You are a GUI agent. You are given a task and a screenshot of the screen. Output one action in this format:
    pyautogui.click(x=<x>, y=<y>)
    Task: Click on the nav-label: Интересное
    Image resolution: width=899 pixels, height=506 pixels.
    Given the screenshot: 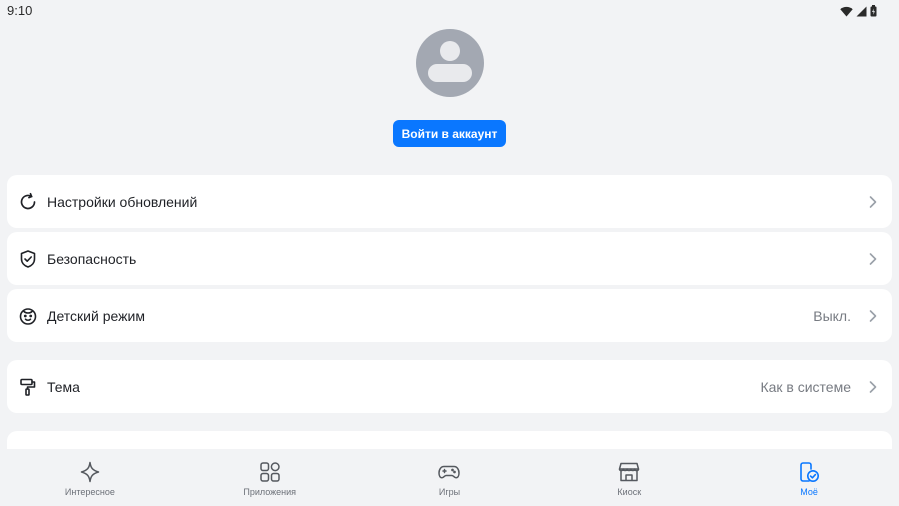 What is the action you would take?
    pyautogui.click(x=89, y=492)
    